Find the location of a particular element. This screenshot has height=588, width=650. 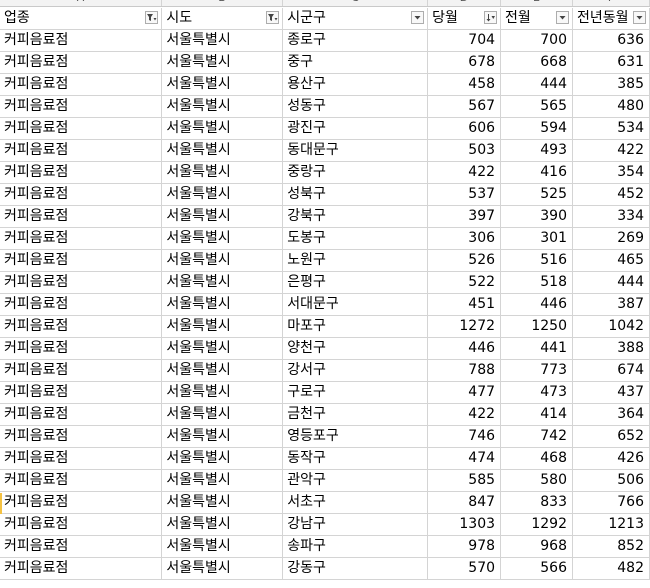

cell-d: 477 is located at coordinates (464, 392).